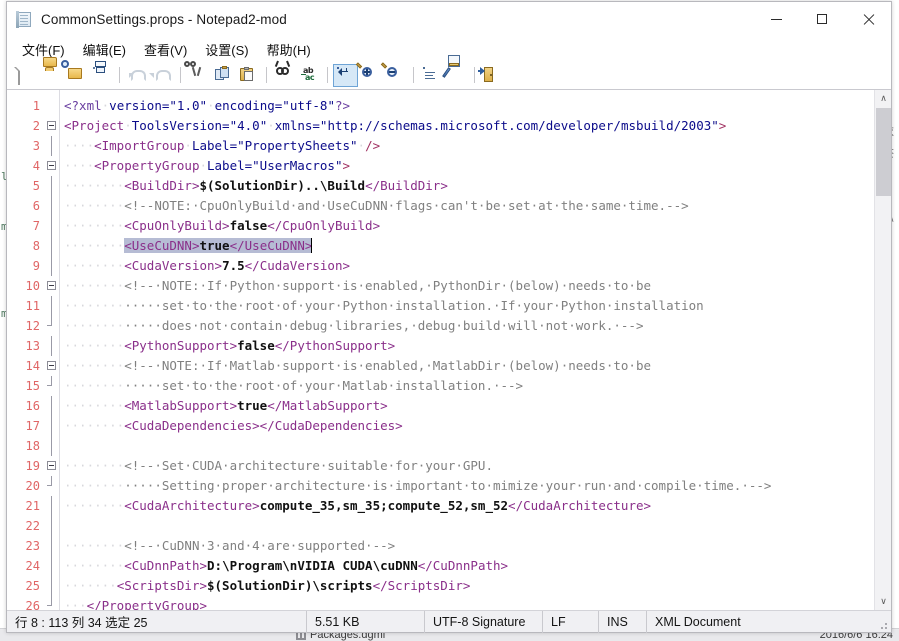 The image size is (899, 641). What do you see at coordinates (101, 74) in the screenshot?
I see `save-button` at bounding box center [101, 74].